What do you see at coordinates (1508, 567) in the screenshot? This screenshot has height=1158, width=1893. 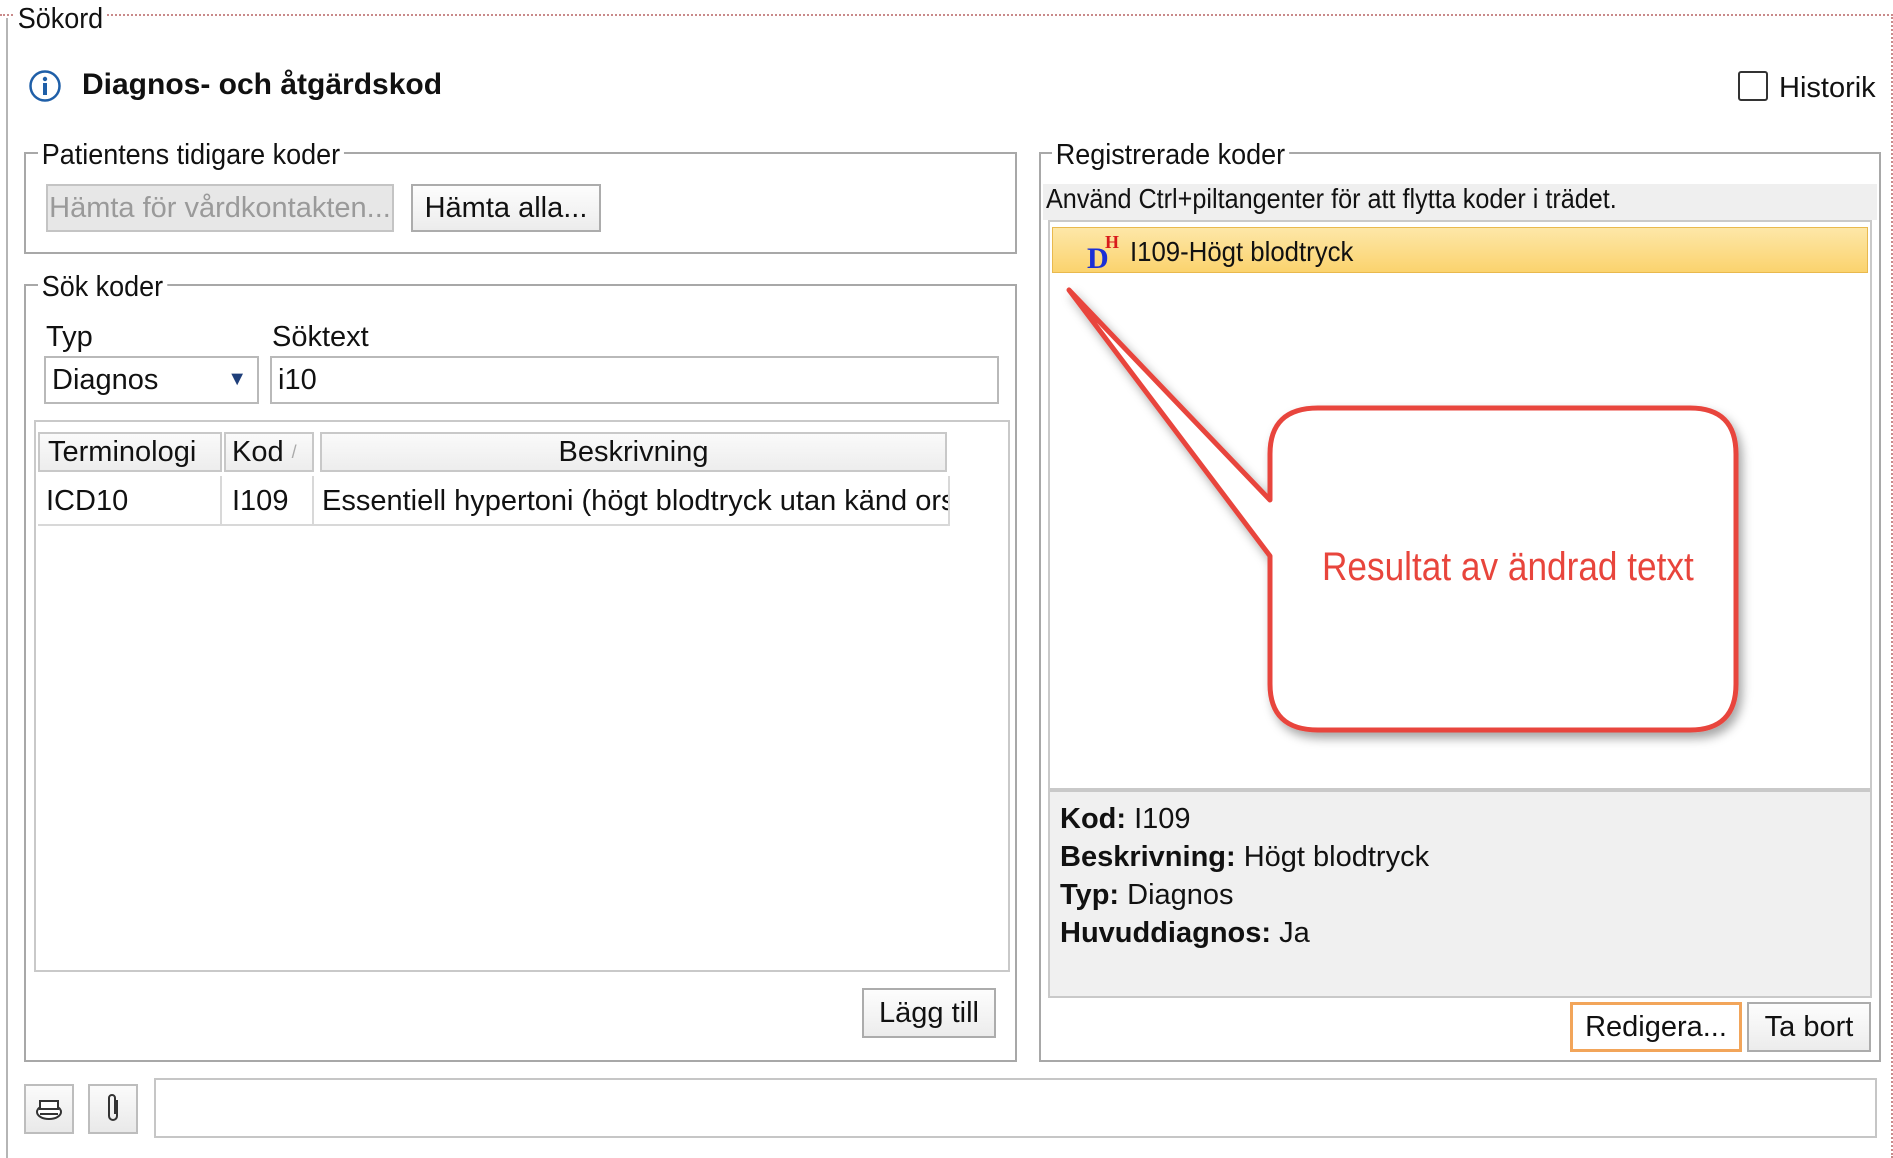 I see `callout-text: Resultat av ändrad tetxt` at bounding box center [1508, 567].